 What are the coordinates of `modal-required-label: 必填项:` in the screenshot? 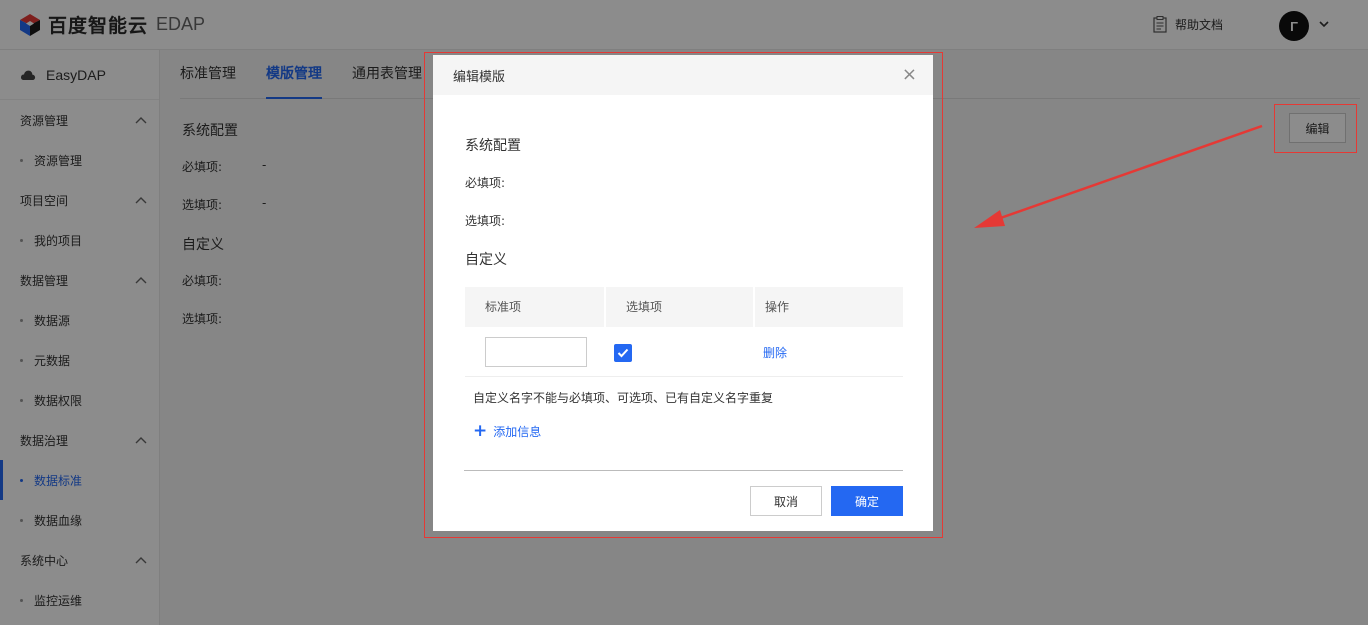 It's located at (485, 183).